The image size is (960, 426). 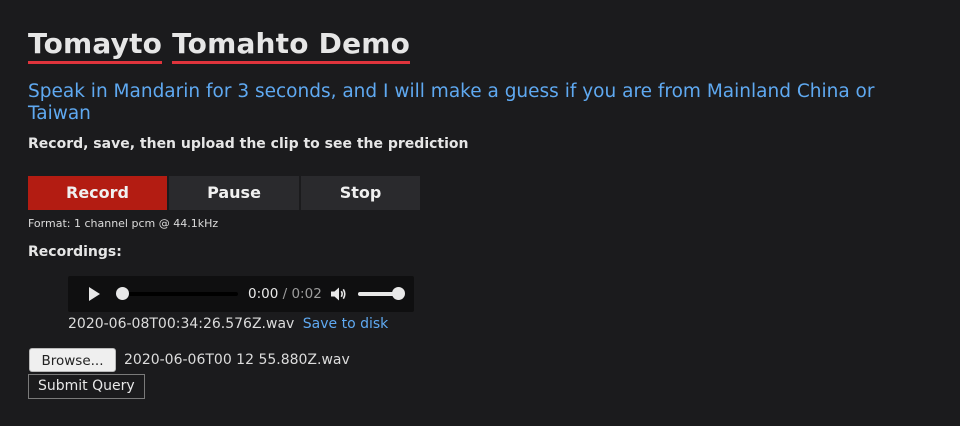 What do you see at coordinates (122, 293) in the screenshot?
I see `seek-thumb` at bounding box center [122, 293].